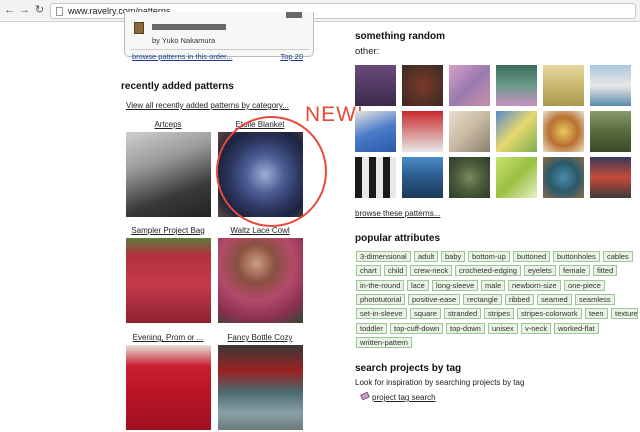  I want to click on book-author: by Yuko Nakamura, so click(184, 40).